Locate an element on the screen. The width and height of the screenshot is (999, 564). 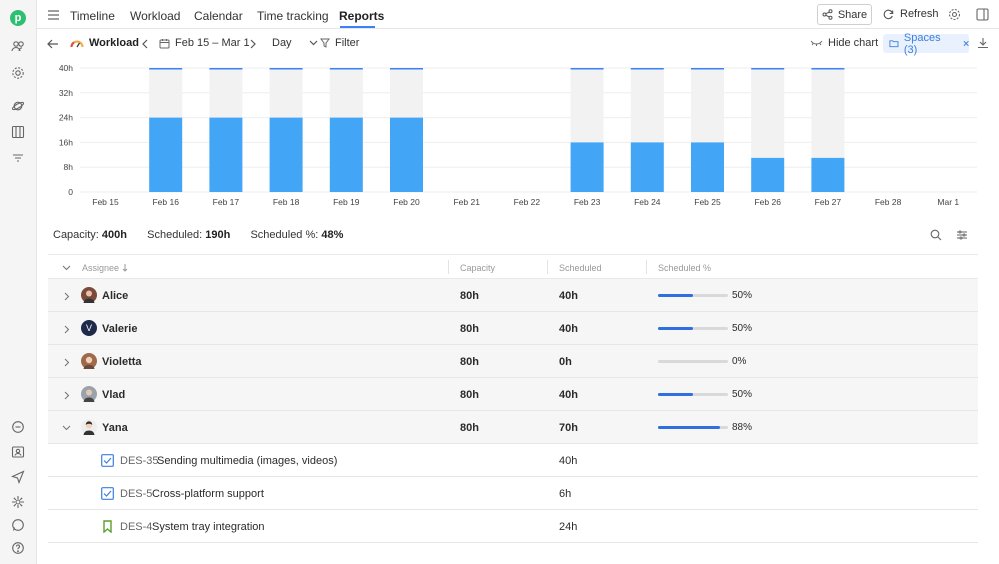
task-key: DES-4 is located at coordinates (136, 527).